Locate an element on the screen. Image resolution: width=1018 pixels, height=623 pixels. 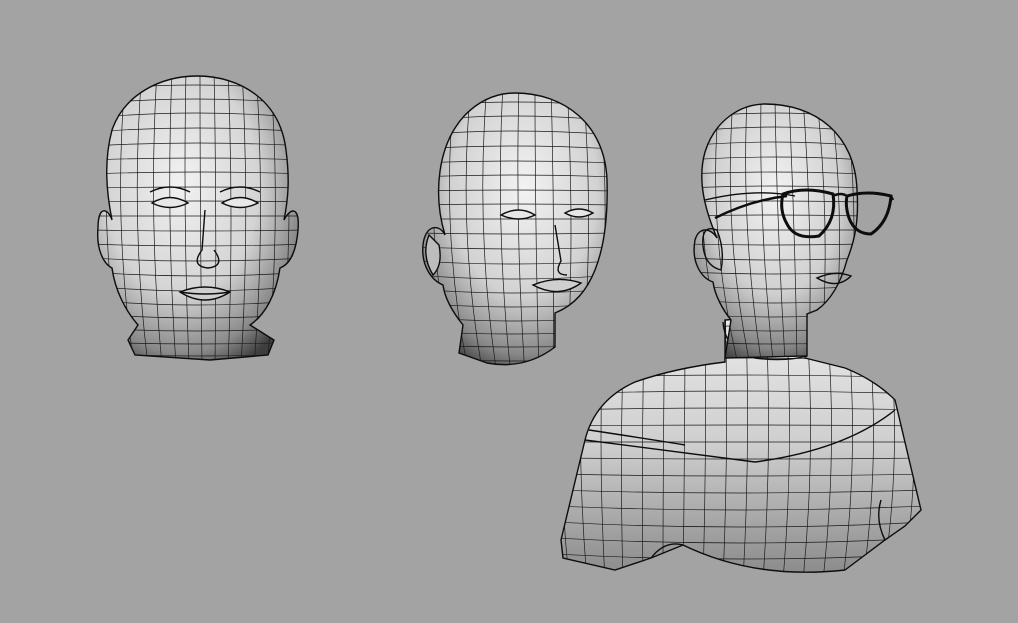
bust-head-surface is located at coordinates (776, 231).